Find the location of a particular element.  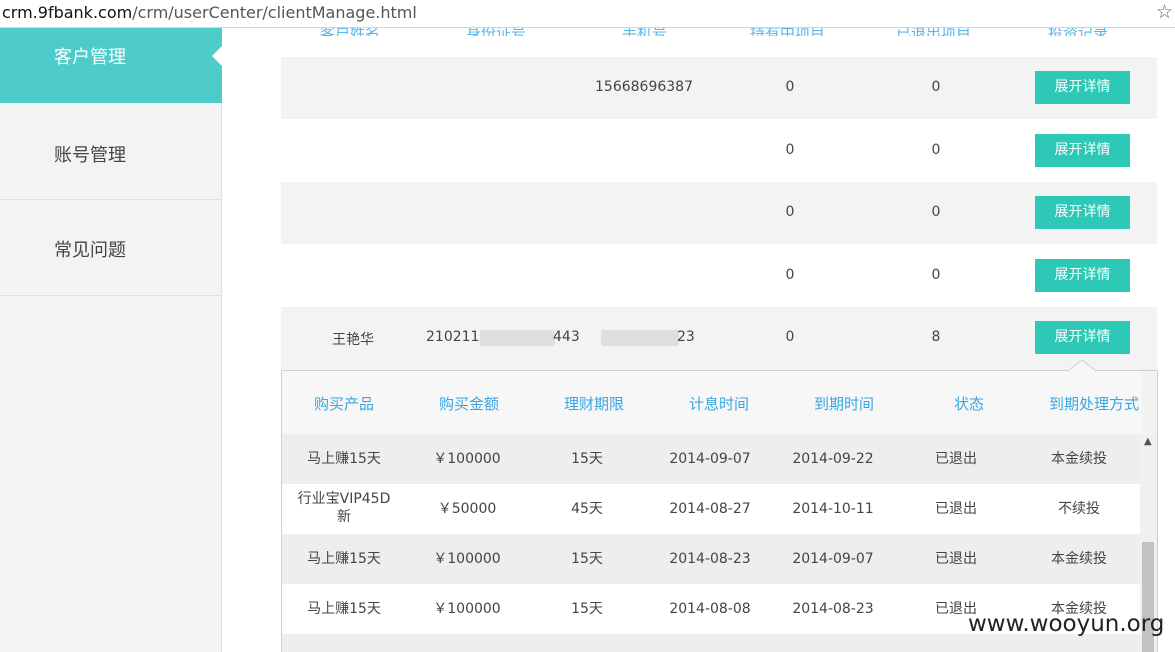

start-date: 2014-08-08 is located at coordinates (710, 609).